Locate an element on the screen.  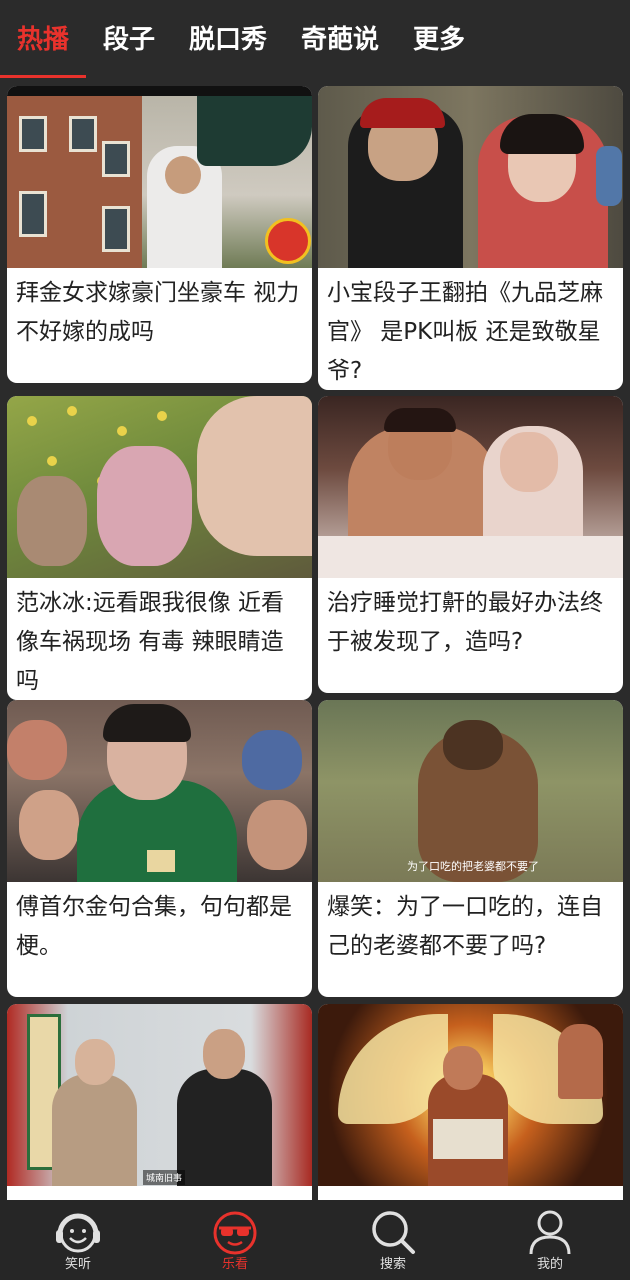
video-title: 傅首尔金句合集，句句都是梗。 is located at coordinates (154, 926).